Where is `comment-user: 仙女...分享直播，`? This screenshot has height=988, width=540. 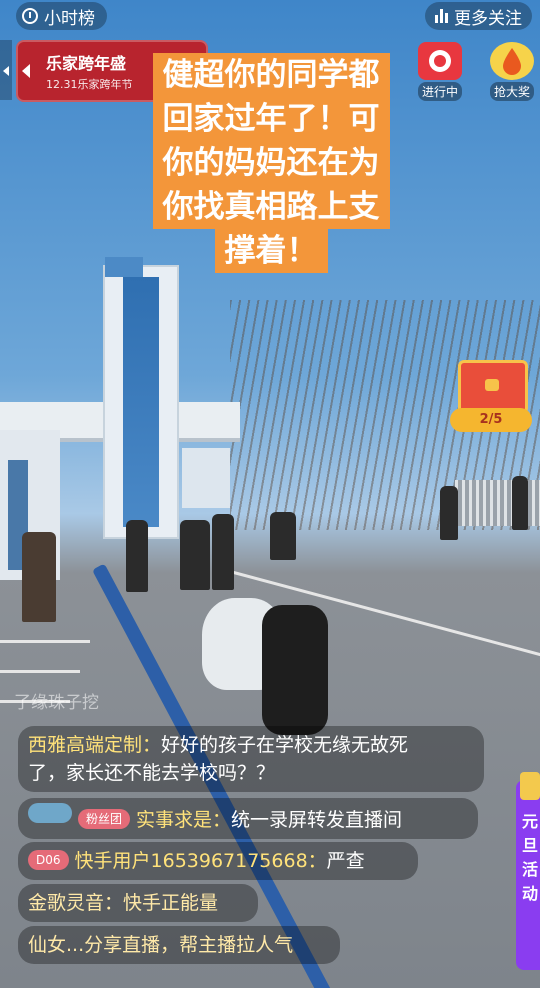
comment-user: 仙女...分享直播， is located at coordinates (104, 945).